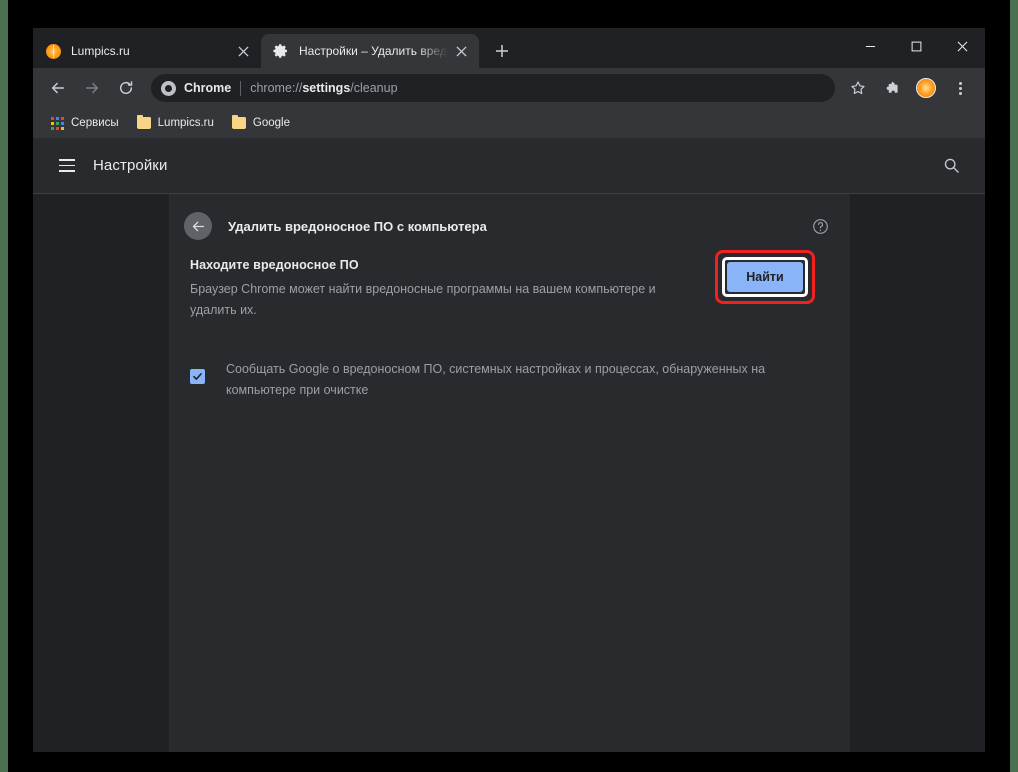  What do you see at coordinates (67, 166) in the screenshot?
I see `hamburger-menu-icon` at bounding box center [67, 166].